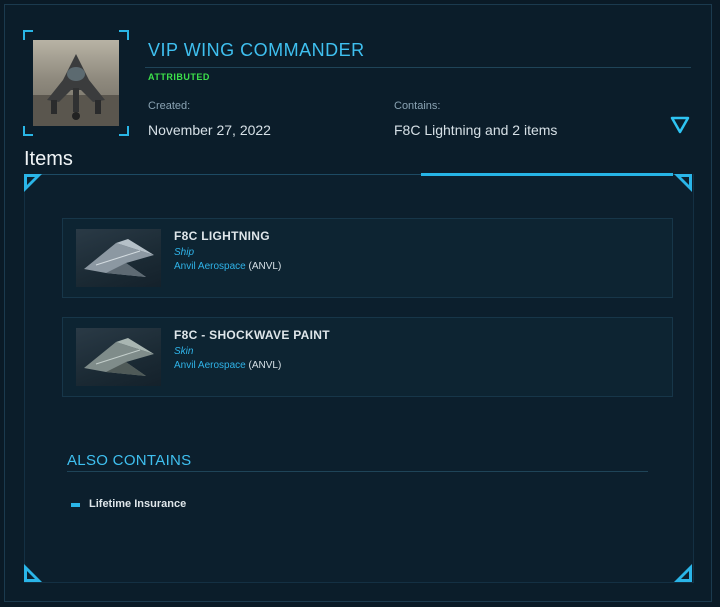  Describe the element at coordinates (417, 106) in the screenshot. I see `contains-label: Contains:` at that location.